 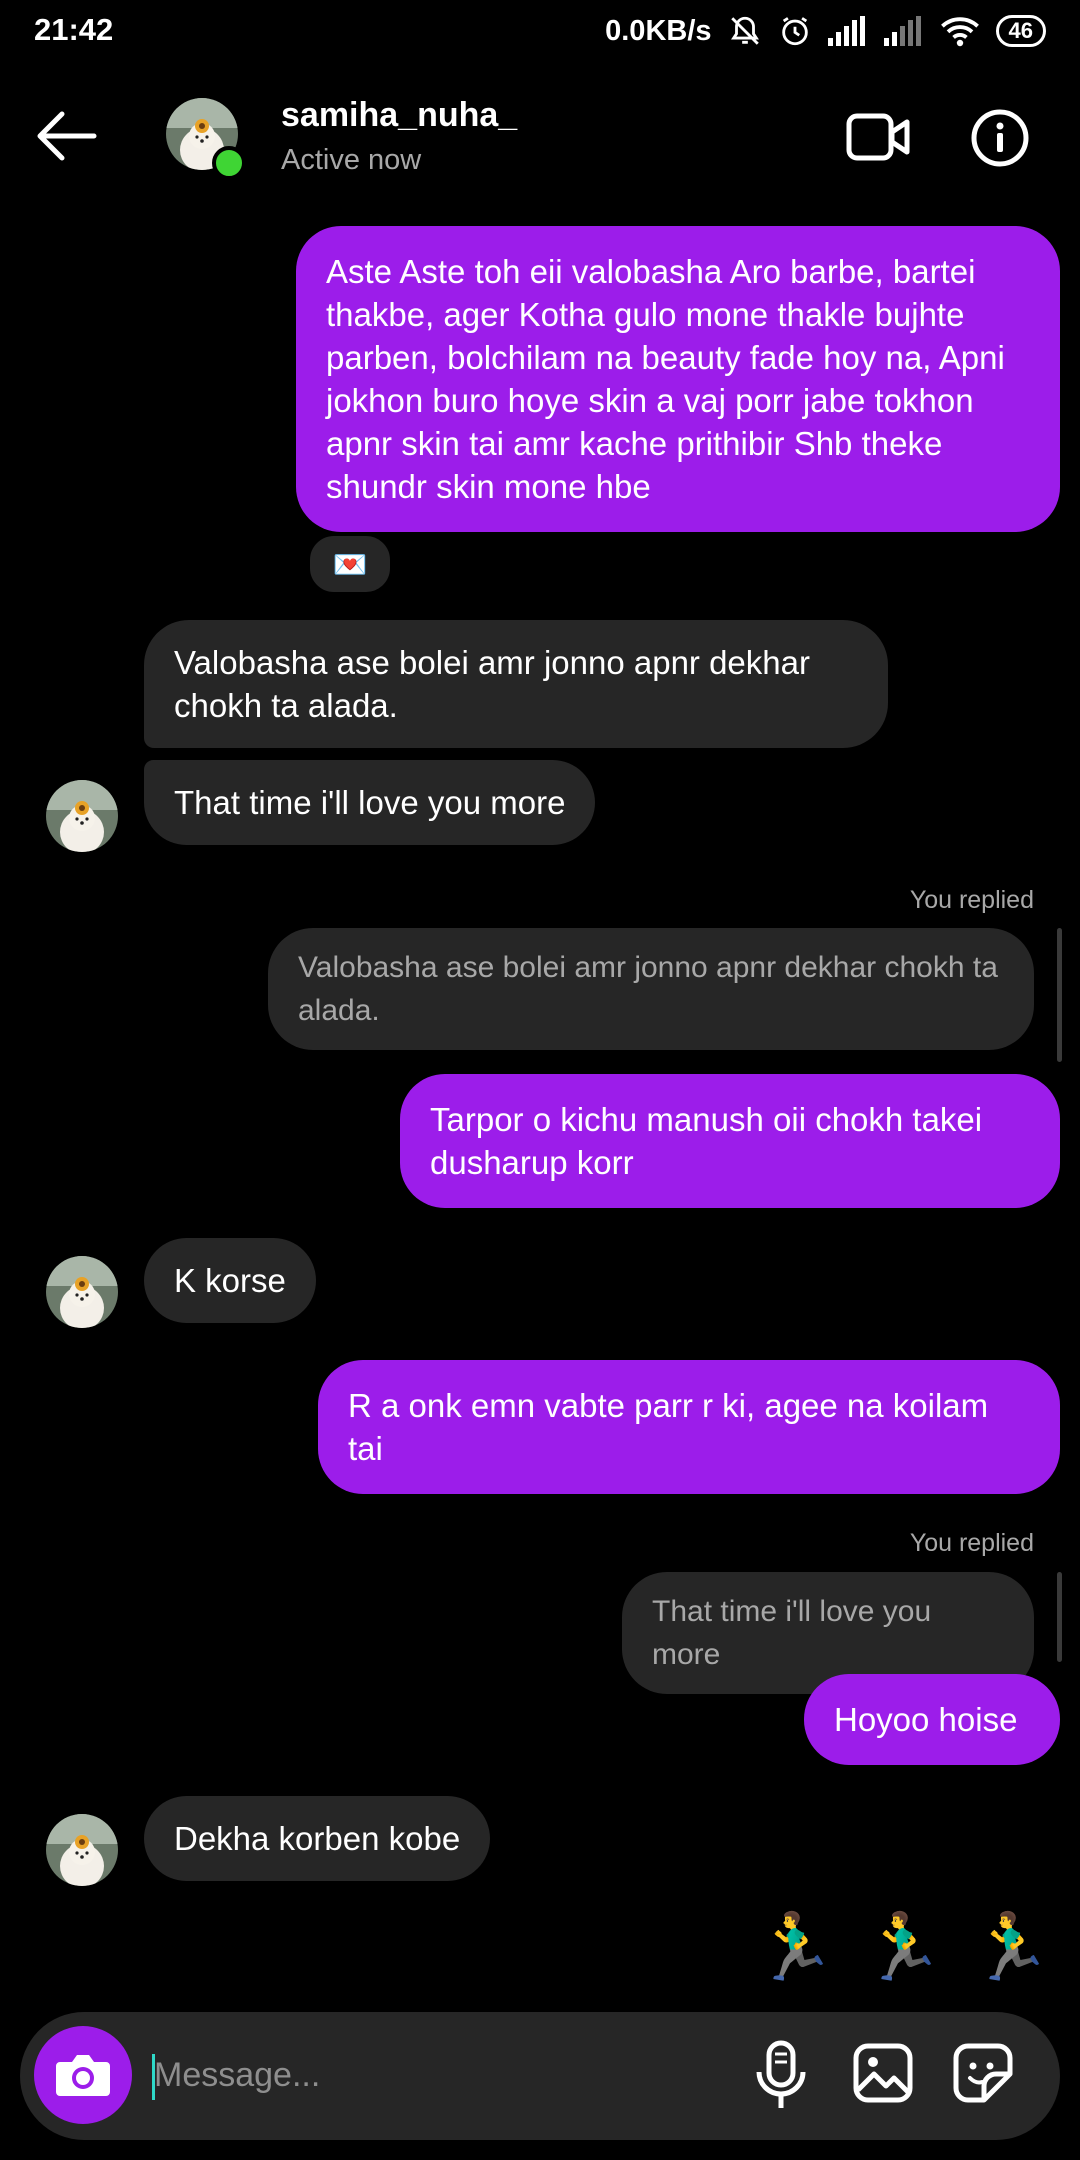 What do you see at coordinates (434, 2075) in the screenshot?
I see `message-input` at bounding box center [434, 2075].